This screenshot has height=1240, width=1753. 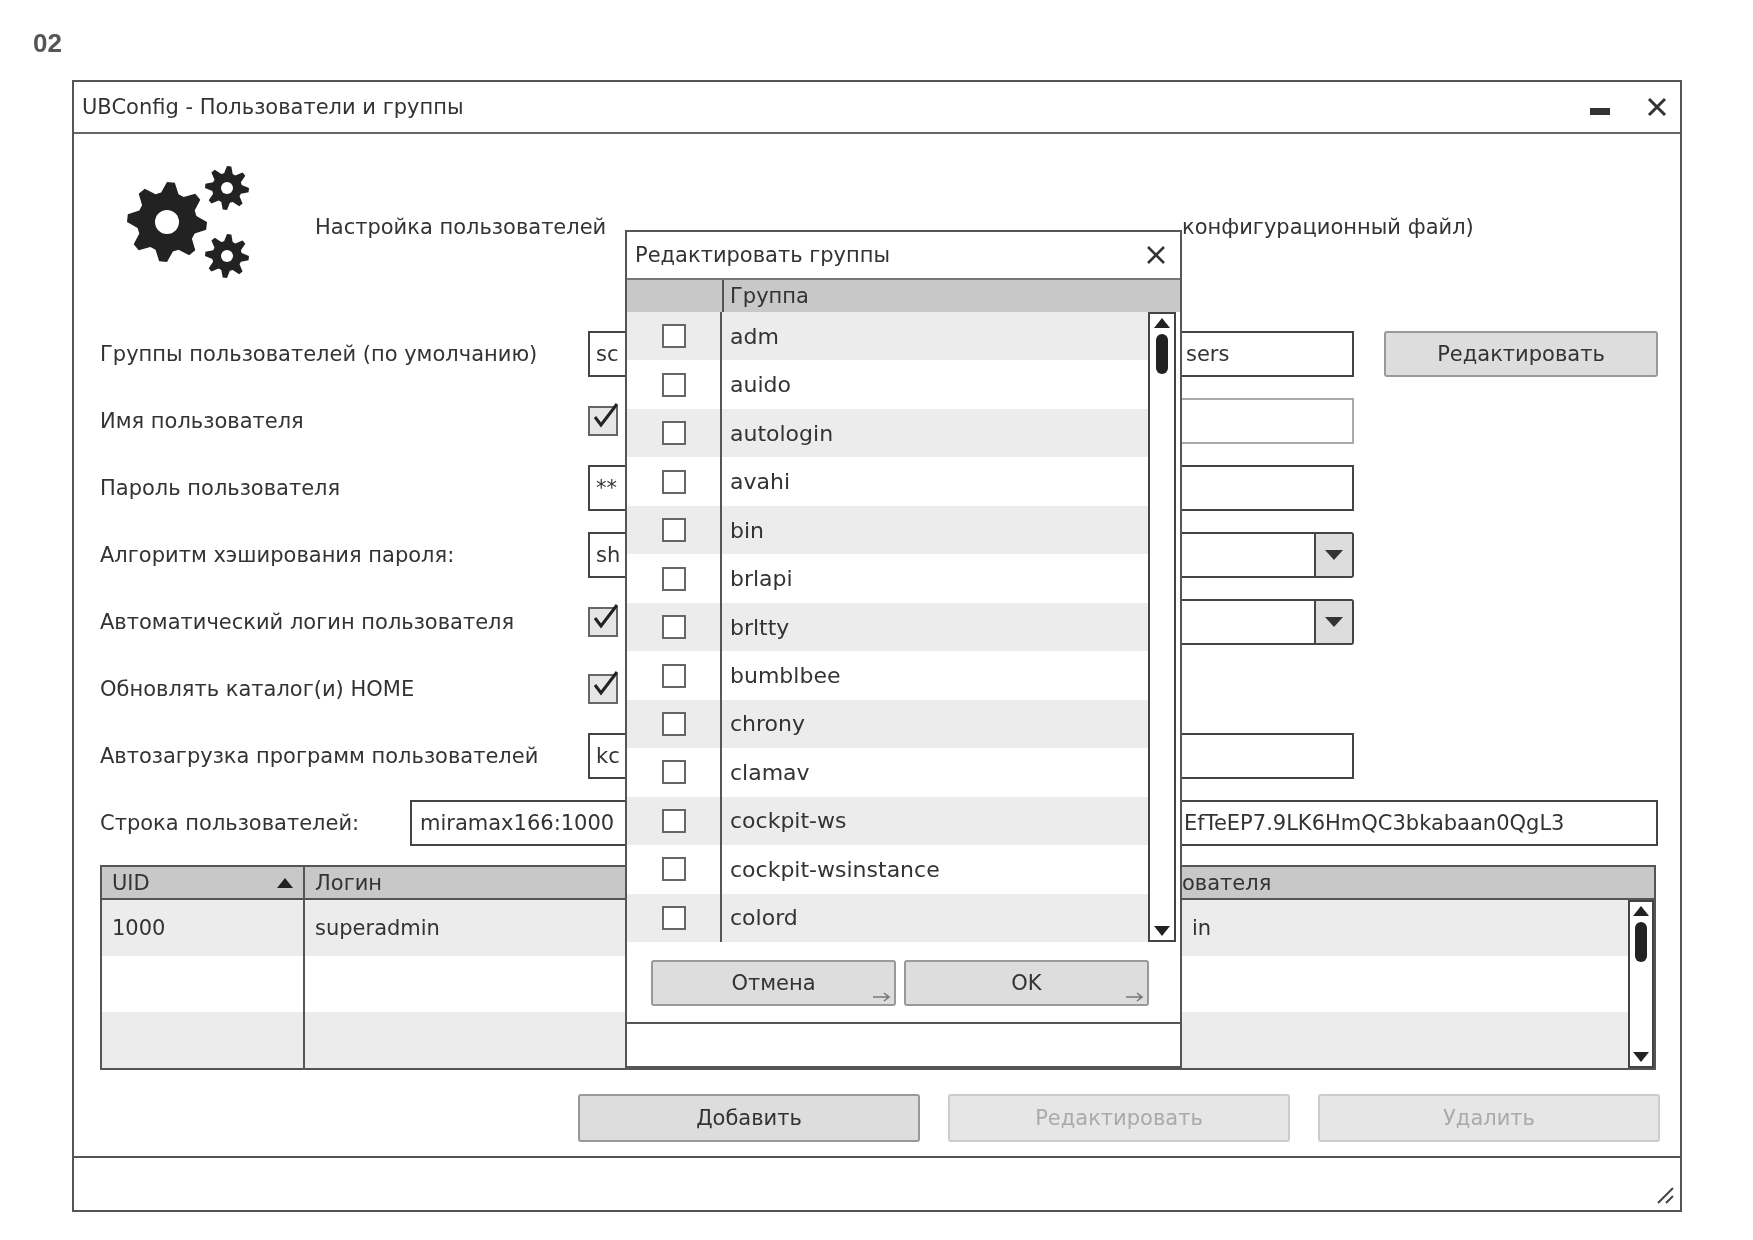 What do you see at coordinates (1418, 882) in the screenshot?
I see `column-header: ователя` at bounding box center [1418, 882].